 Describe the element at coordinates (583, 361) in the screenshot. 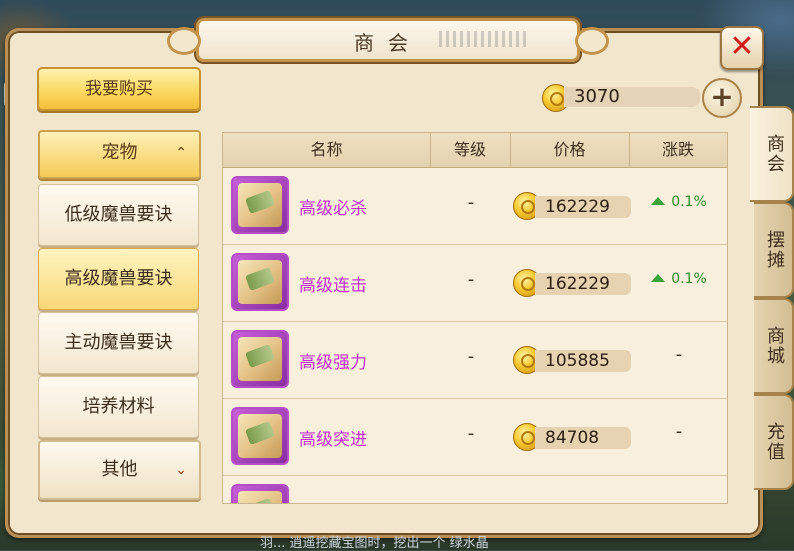

I see `price-value: 105885` at that location.